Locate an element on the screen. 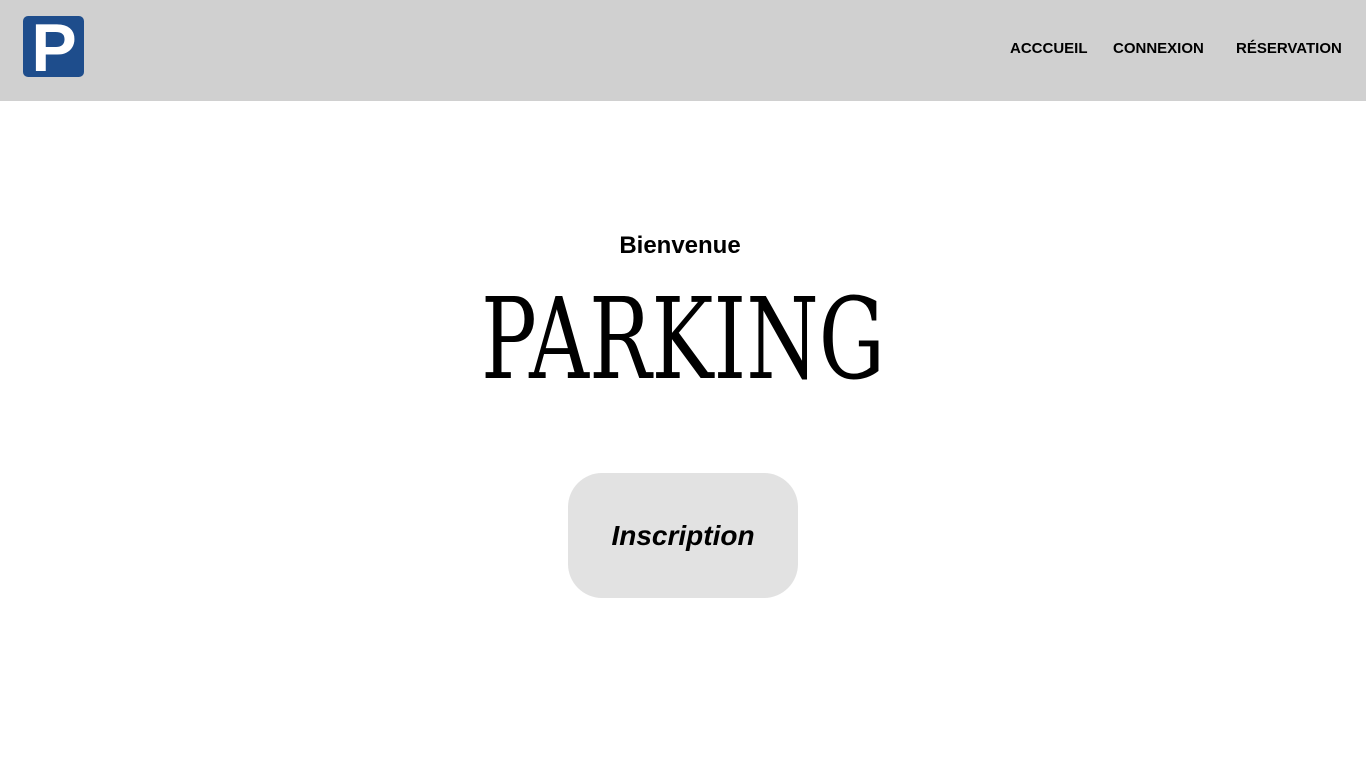 The width and height of the screenshot is (1366, 768). parking-title-text: PARKING is located at coordinates (683, 337).